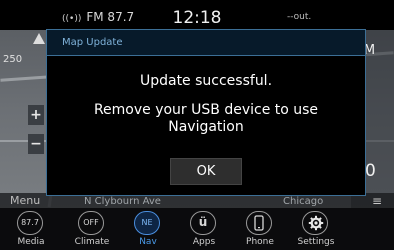  What do you see at coordinates (370, 171) in the screenshot?
I see `map-info-number: 0` at bounding box center [370, 171].